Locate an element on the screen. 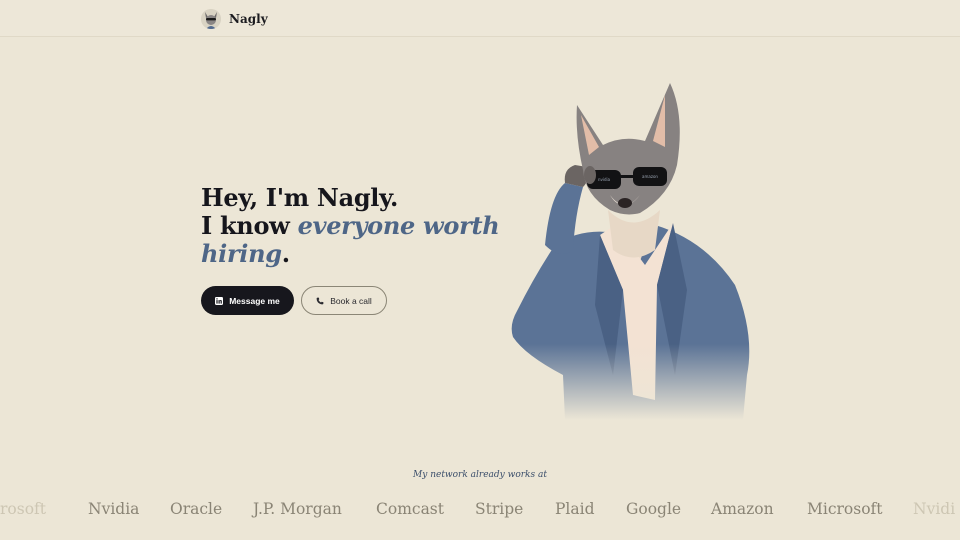  company-logo: Amazon is located at coordinates (742, 509).